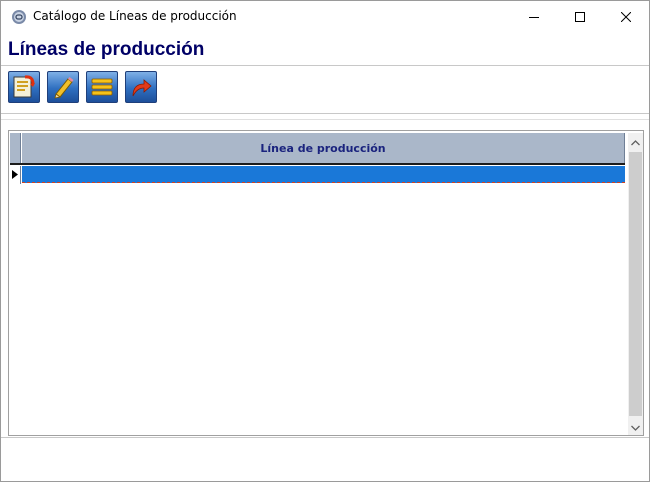 The width and height of the screenshot is (650, 482). I want to click on row-indicator, so click(15, 175).